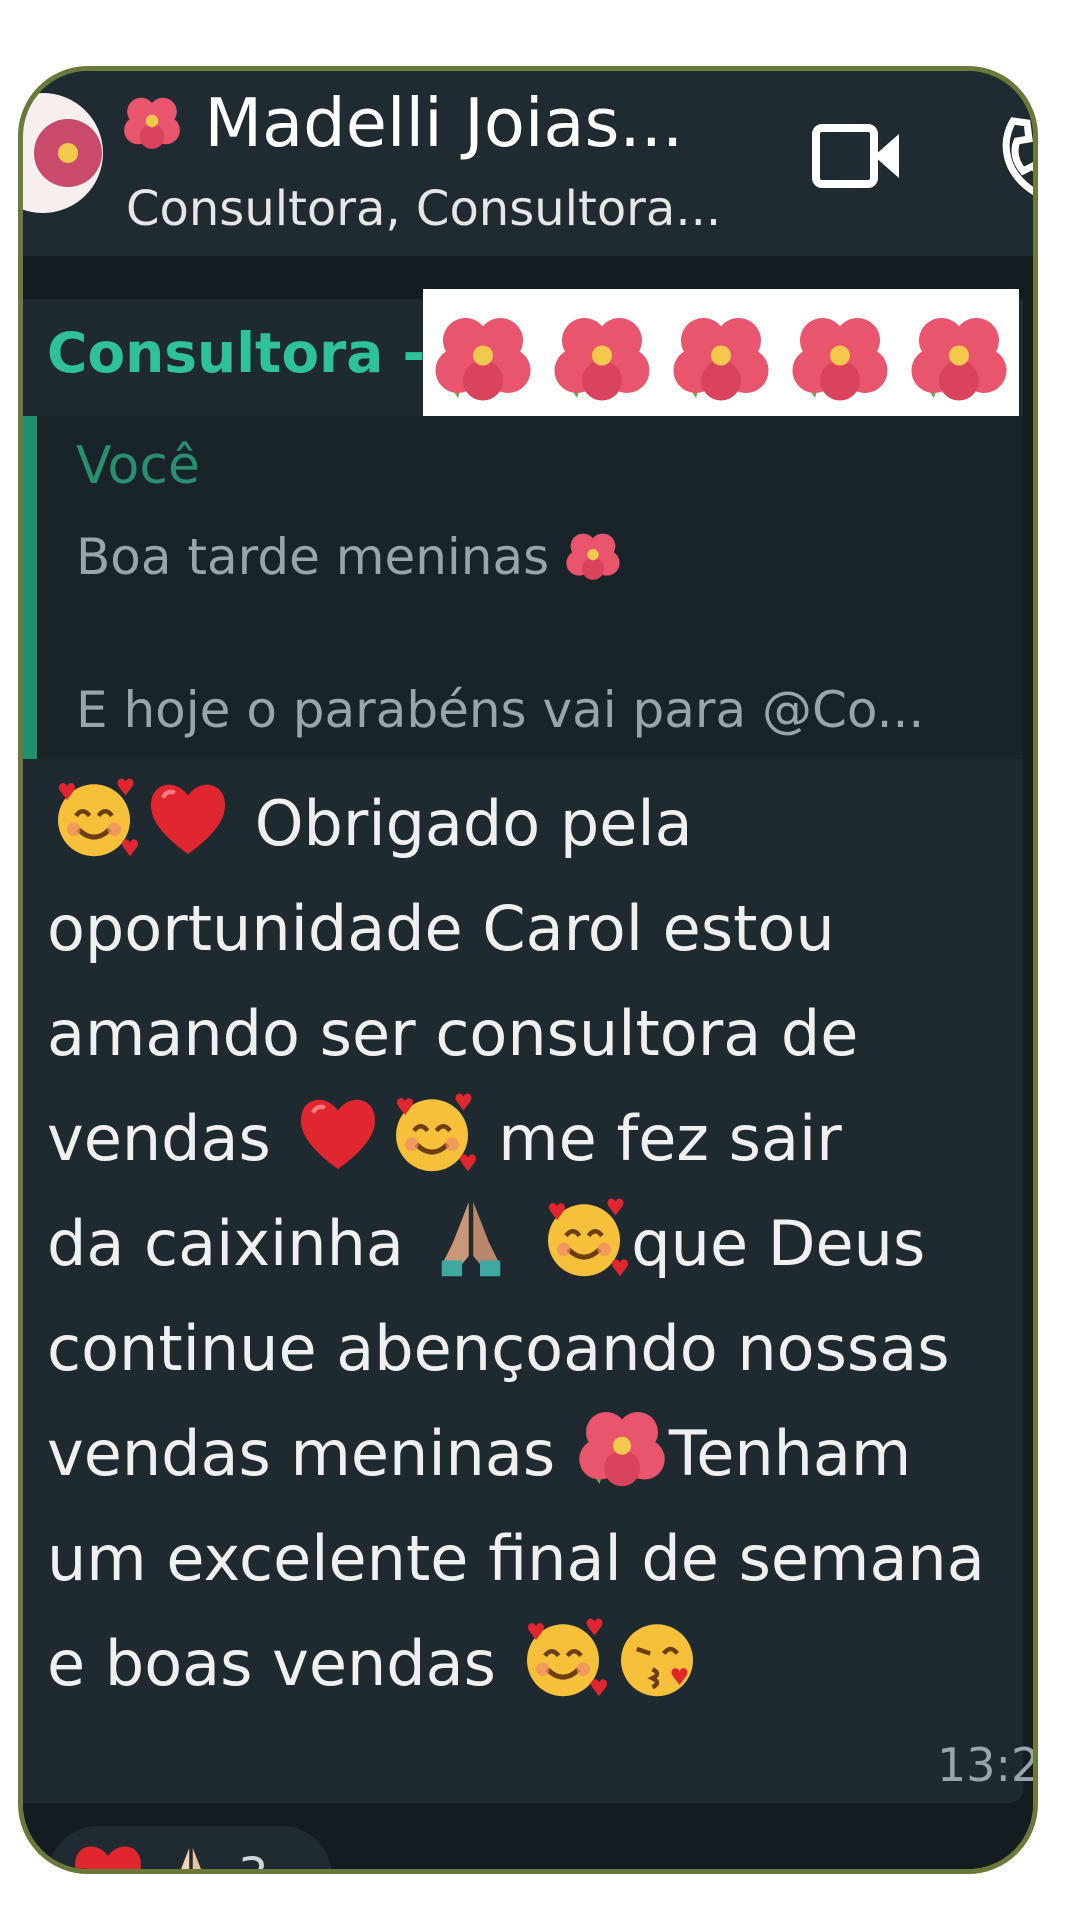 This screenshot has width=1080, height=1920. What do you see at coordinates (516, 1558) in the screenshot?
I see `message-text-segment: um excelente final de semana` at bounding box center [516, 1558].